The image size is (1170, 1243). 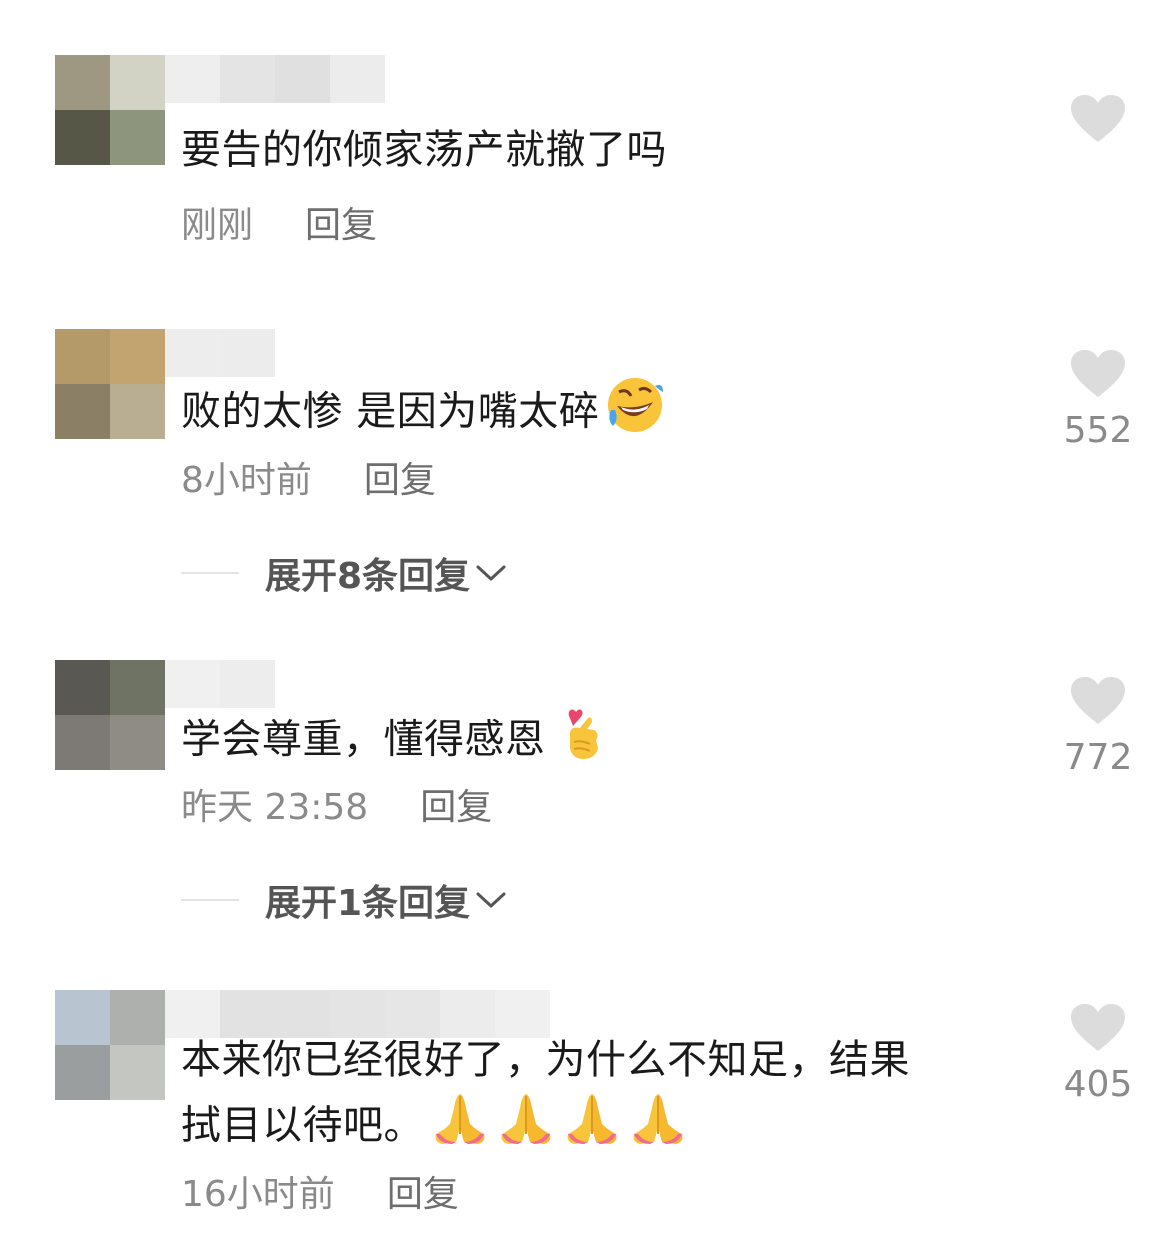 What do you see at coordinates (545, 1060) in the screenshot?
I see `comment-text-line1: 本来你已经很好了，为什么不知足，结果` at bounding box center [545, 1060].